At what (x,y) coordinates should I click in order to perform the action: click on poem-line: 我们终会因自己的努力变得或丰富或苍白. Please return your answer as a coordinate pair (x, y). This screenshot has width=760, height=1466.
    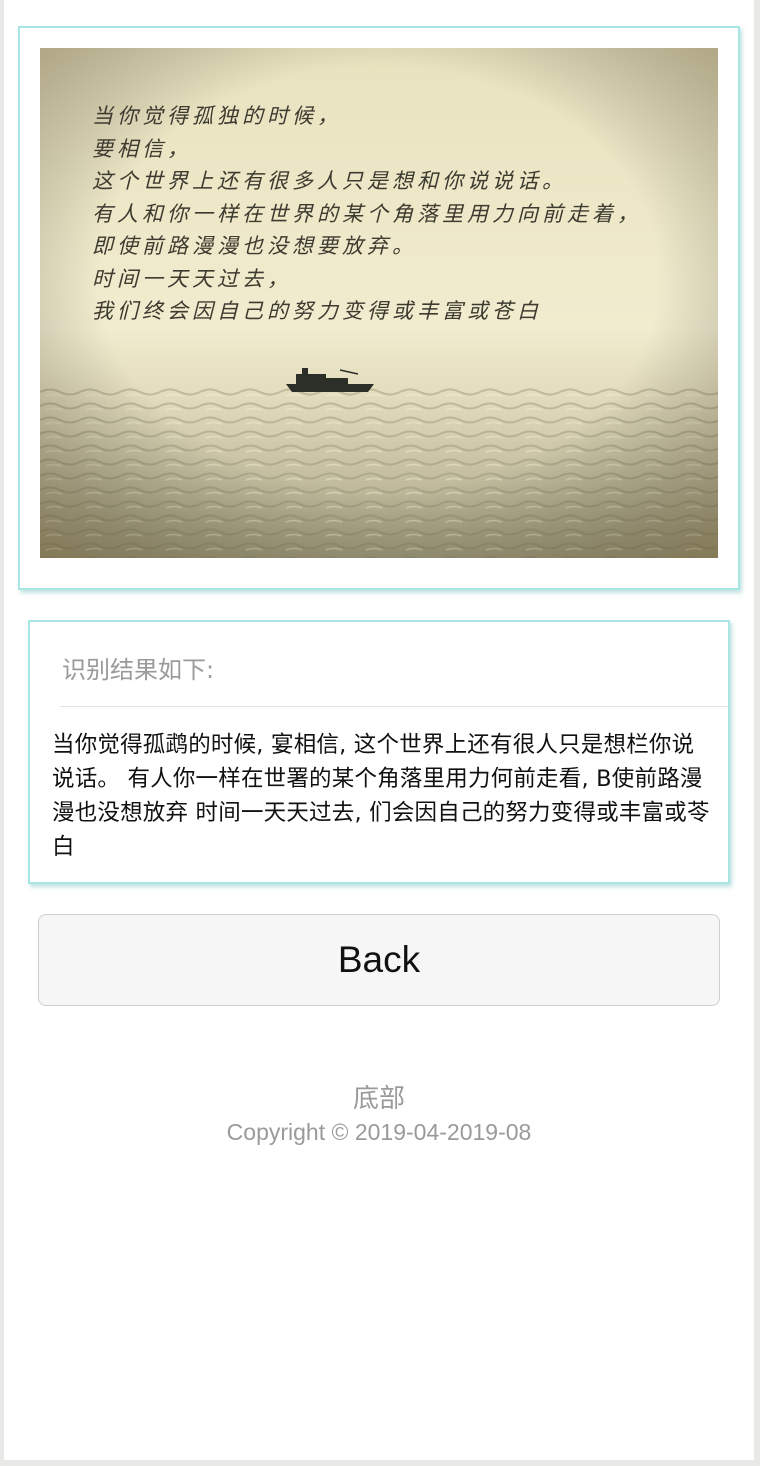
    Looking at the image, I should click on (317, 311).